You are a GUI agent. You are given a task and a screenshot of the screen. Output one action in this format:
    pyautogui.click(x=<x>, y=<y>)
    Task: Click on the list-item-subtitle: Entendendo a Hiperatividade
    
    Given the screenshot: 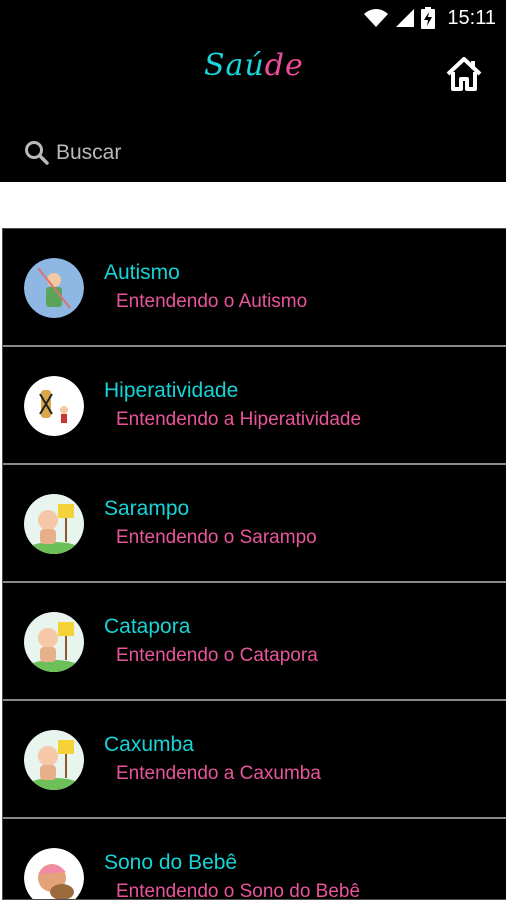 What is the action you would take?
    pyautogui.click(x=239, y=419)
    